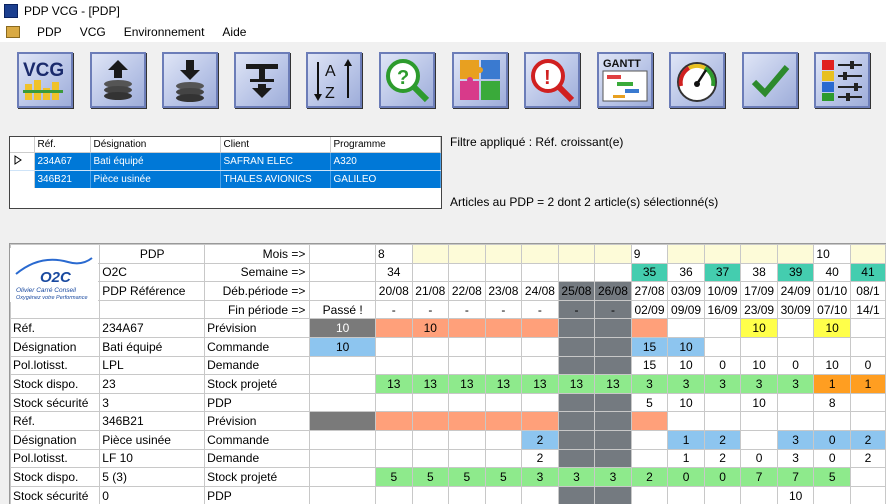 This screenshot has height=504, width=886. I want to click on alert-search-button: !, so click(552, 80).